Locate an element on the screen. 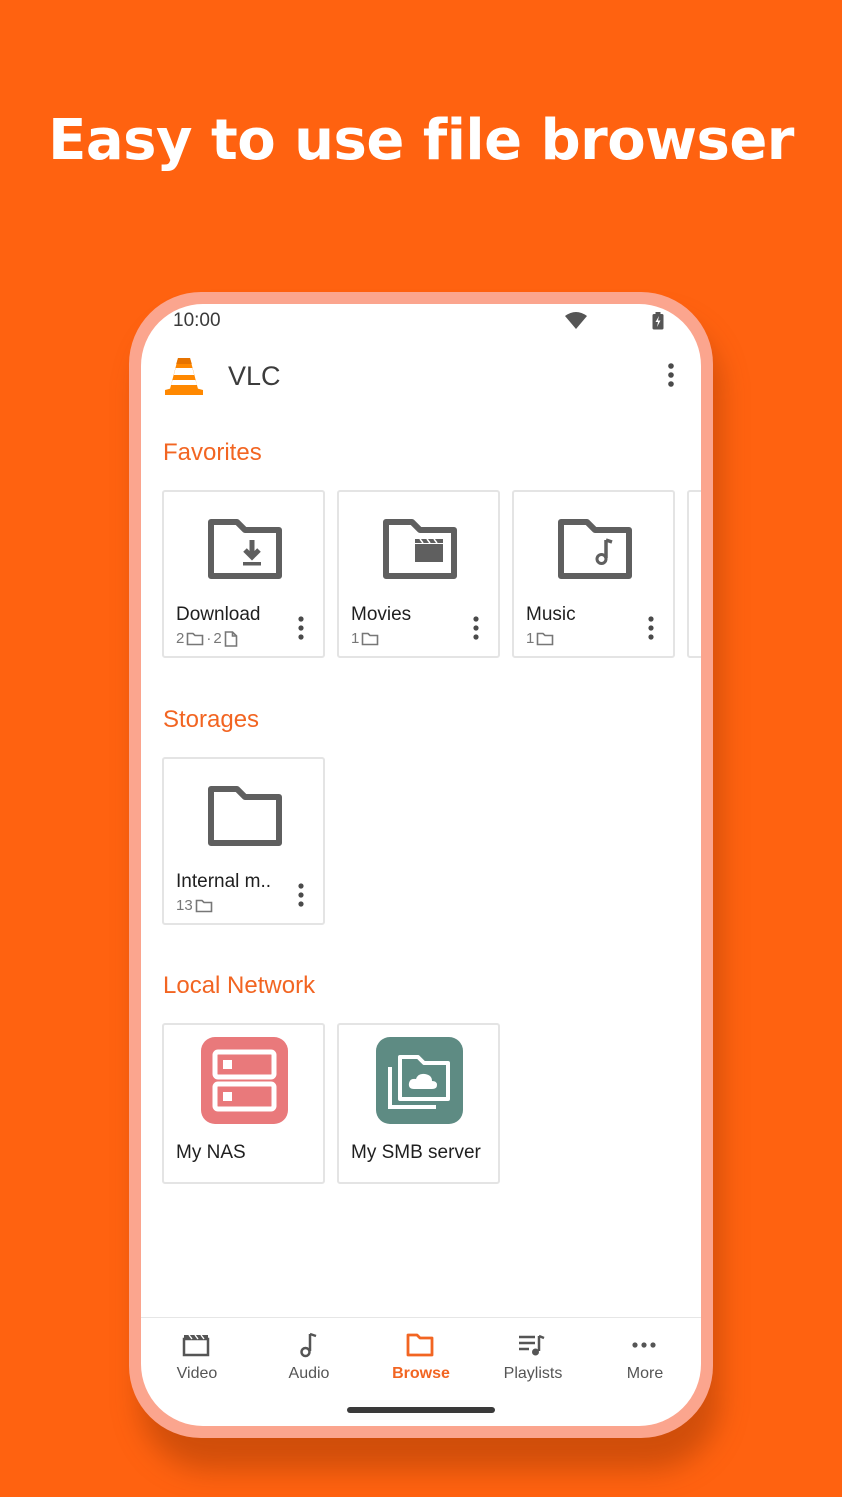 This screenshot has width=842, height=1497. storage-card-internal: Internal m.. 13 is located at coordinates (243, 841).